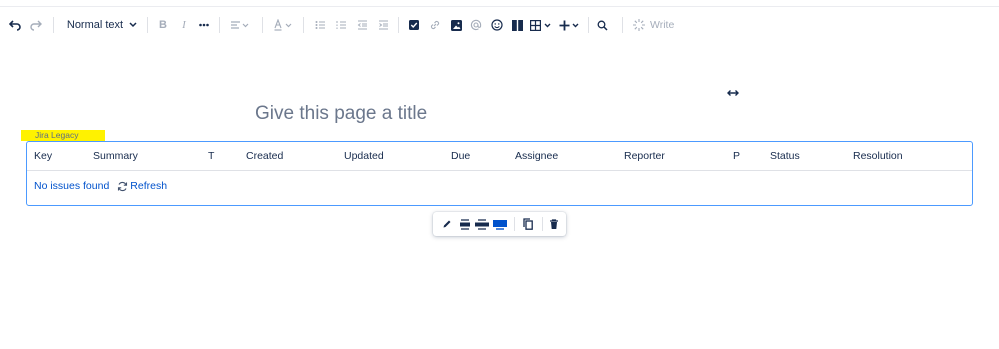  What do you see at coordinates (36, 25) in the screenshot?
I see `redo-icon` at bounding box center [36, 25].